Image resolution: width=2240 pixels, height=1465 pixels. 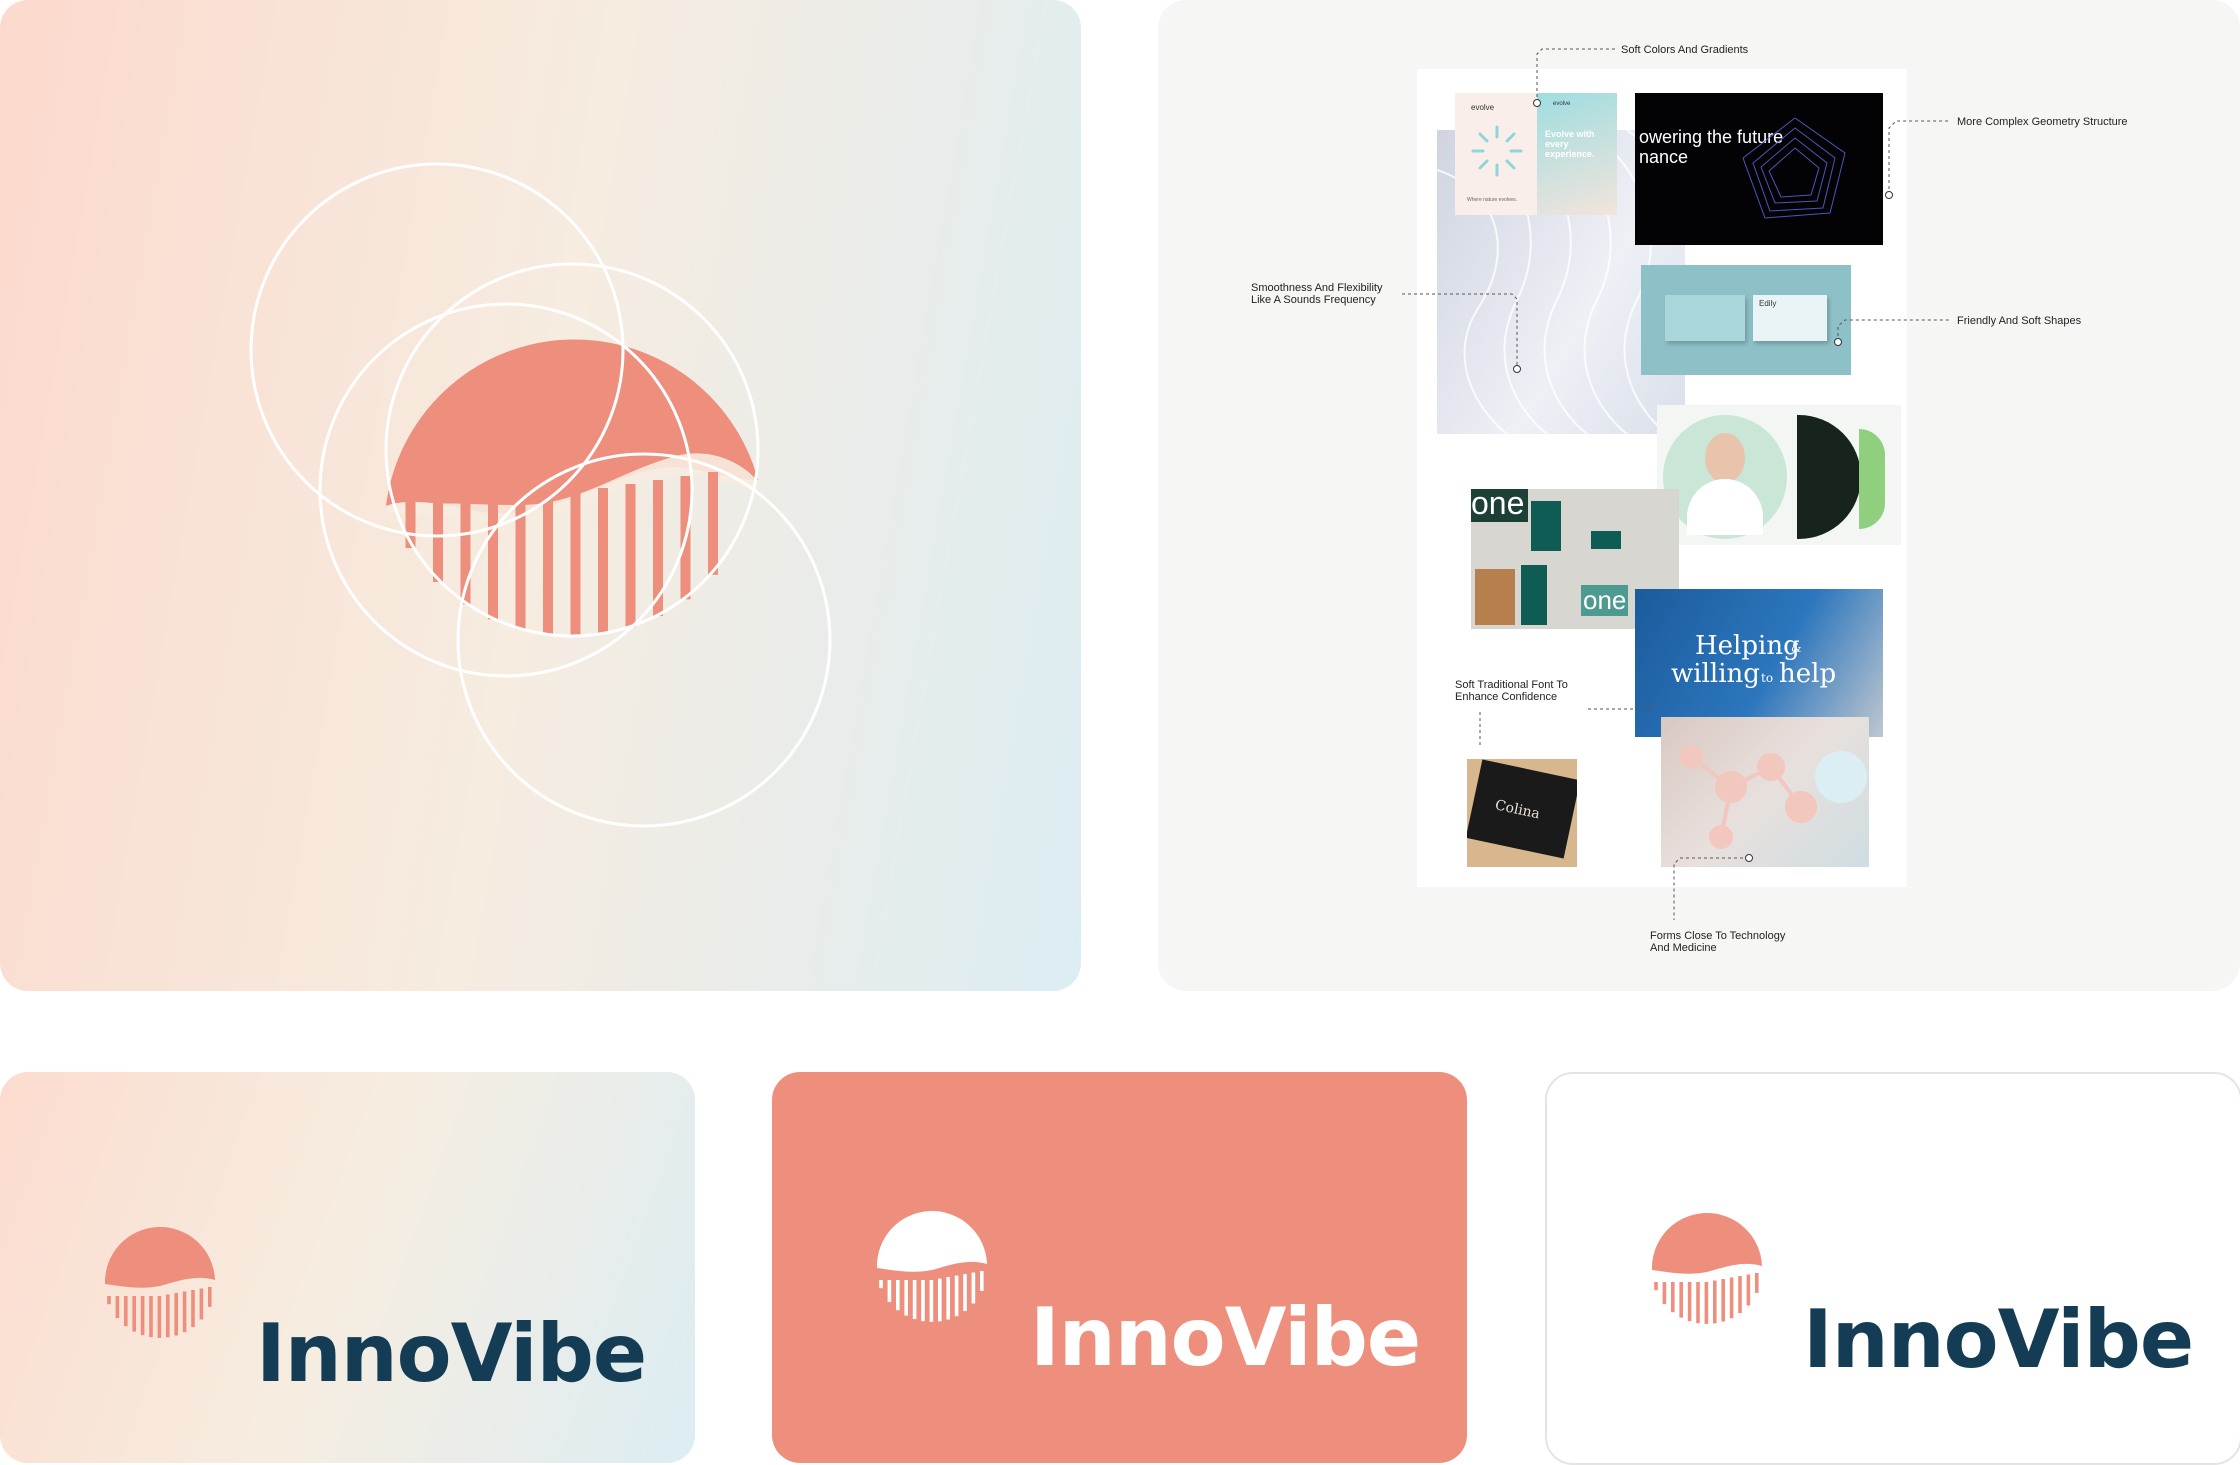 What do you see at coordinates (1794, 168) in the screenshot?
I see `geometry-graphic` at bounding box center [1794, 168].